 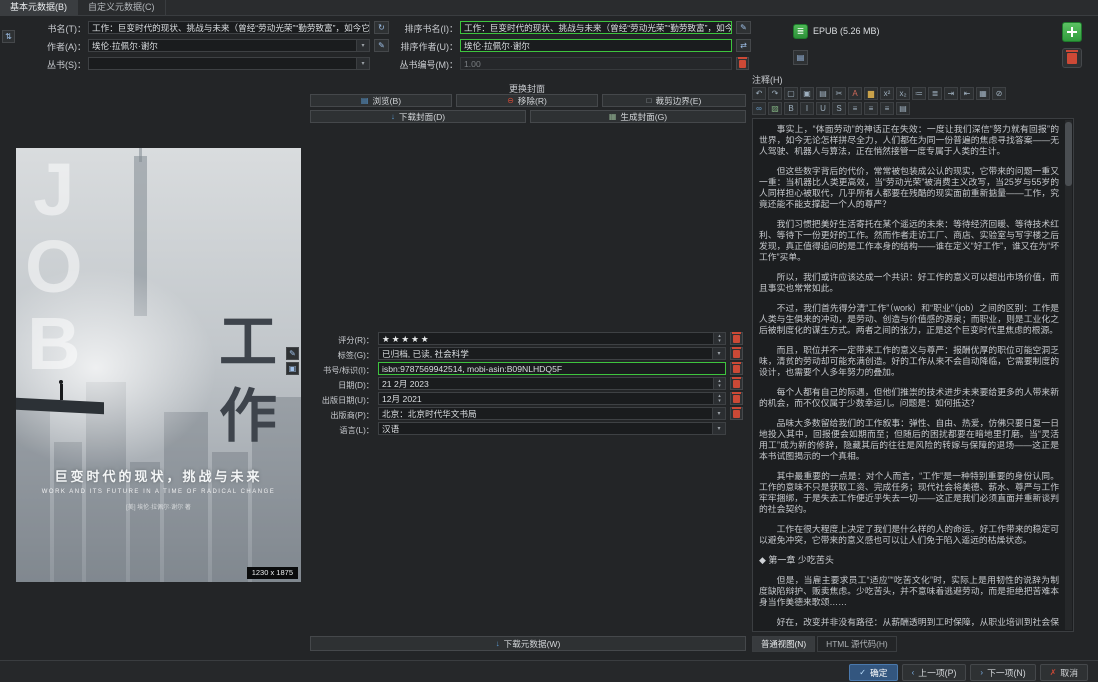 I want to click on clear-identifiers-button, so click(x=736, y=368).